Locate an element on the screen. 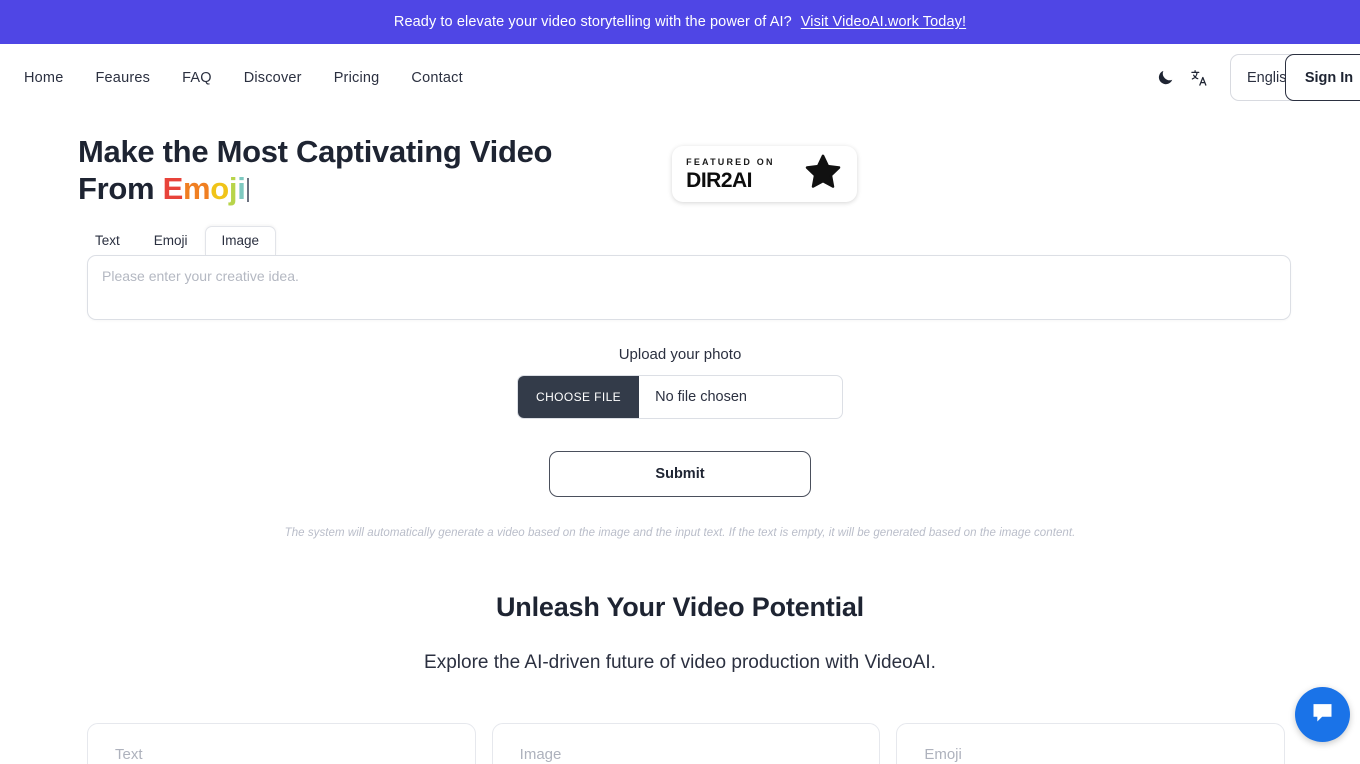  hero-title-line2: From Emoji is located at coordinates (315, 189).